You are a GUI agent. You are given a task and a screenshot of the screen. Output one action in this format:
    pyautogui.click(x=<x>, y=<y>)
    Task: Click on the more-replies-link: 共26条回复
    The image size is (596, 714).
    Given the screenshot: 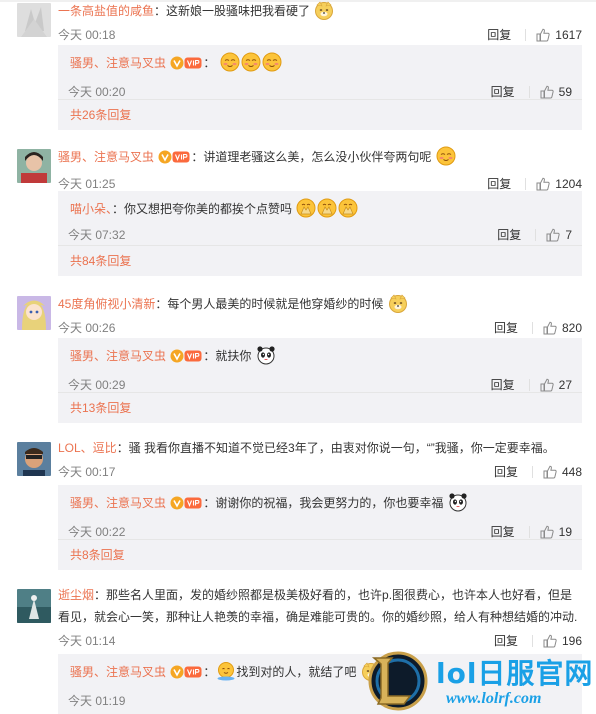 What is the action you would take?
    pyautogui.click(x=320, y=115)
    